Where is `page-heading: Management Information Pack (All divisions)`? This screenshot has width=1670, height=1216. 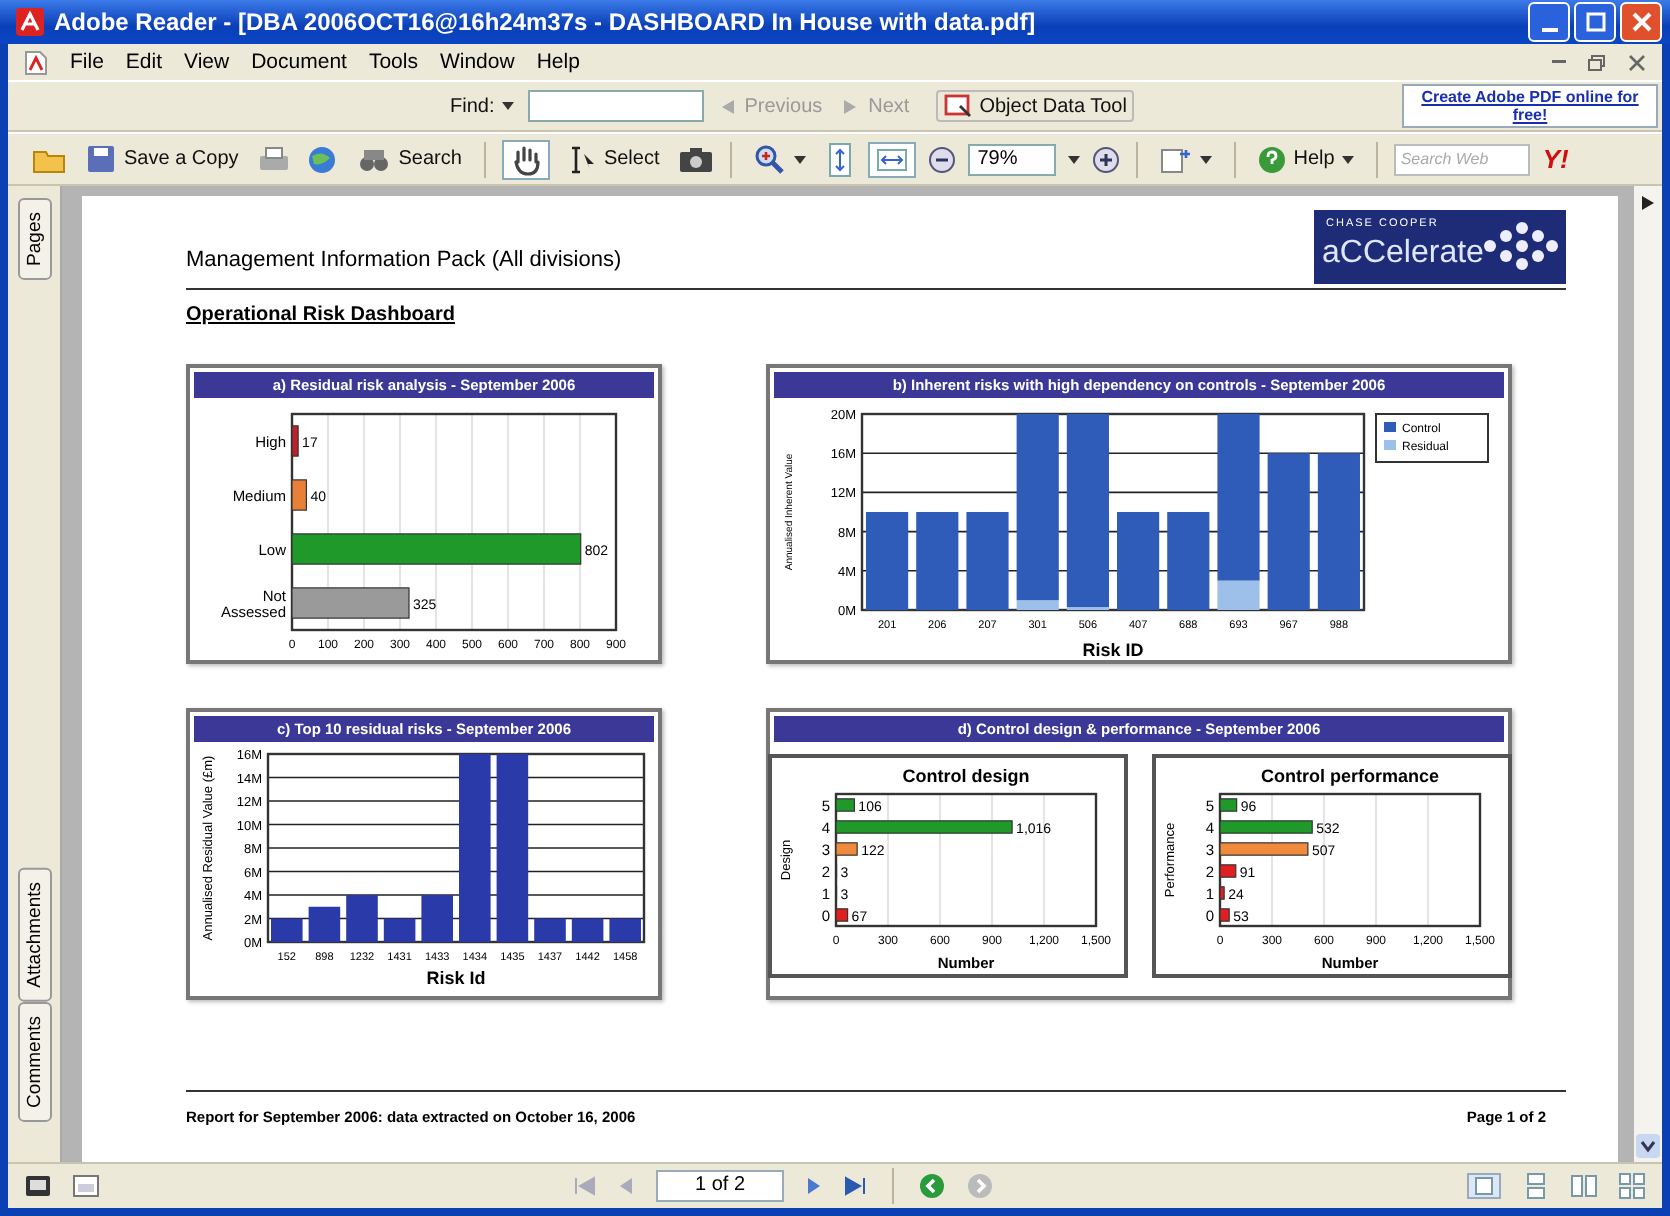
page-heading: Management Information Pack (All divisions) is located at coordinates (404, 262).